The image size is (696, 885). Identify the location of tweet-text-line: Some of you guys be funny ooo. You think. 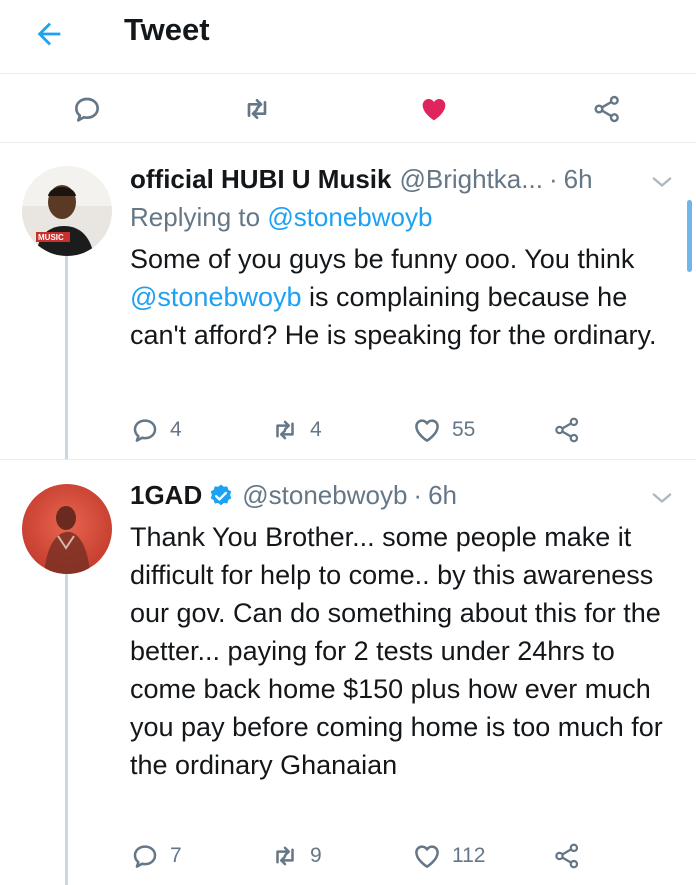
(382, 259).